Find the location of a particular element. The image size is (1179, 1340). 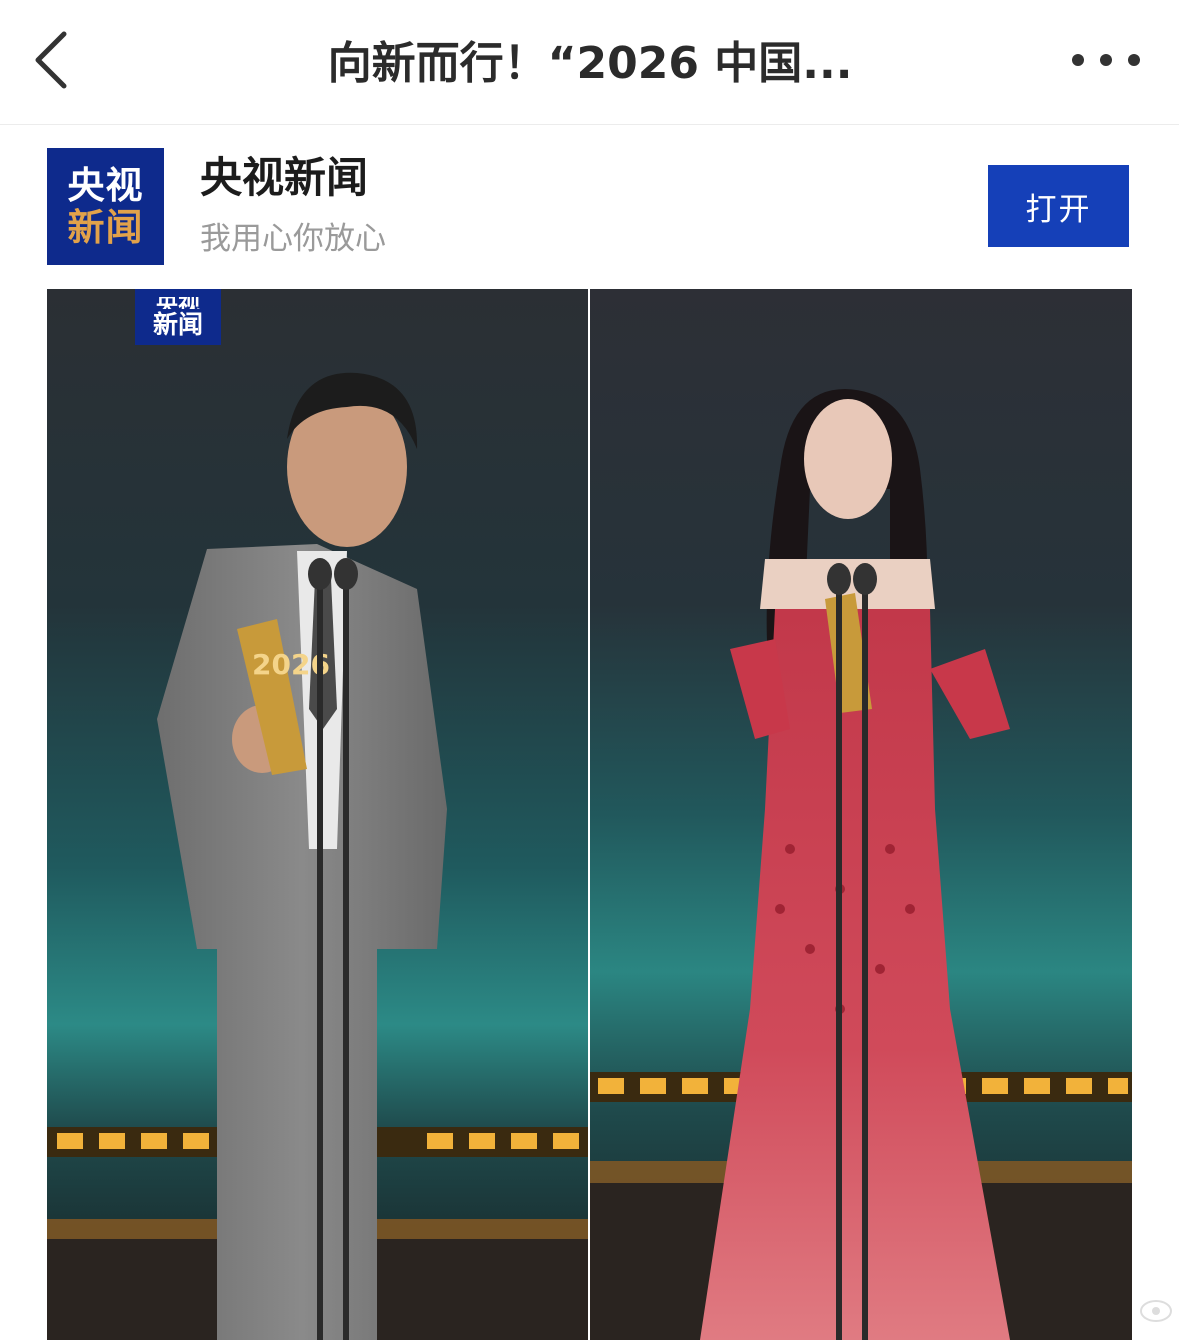

open-app-button: 打开 is located at coordinates (1058, 206).